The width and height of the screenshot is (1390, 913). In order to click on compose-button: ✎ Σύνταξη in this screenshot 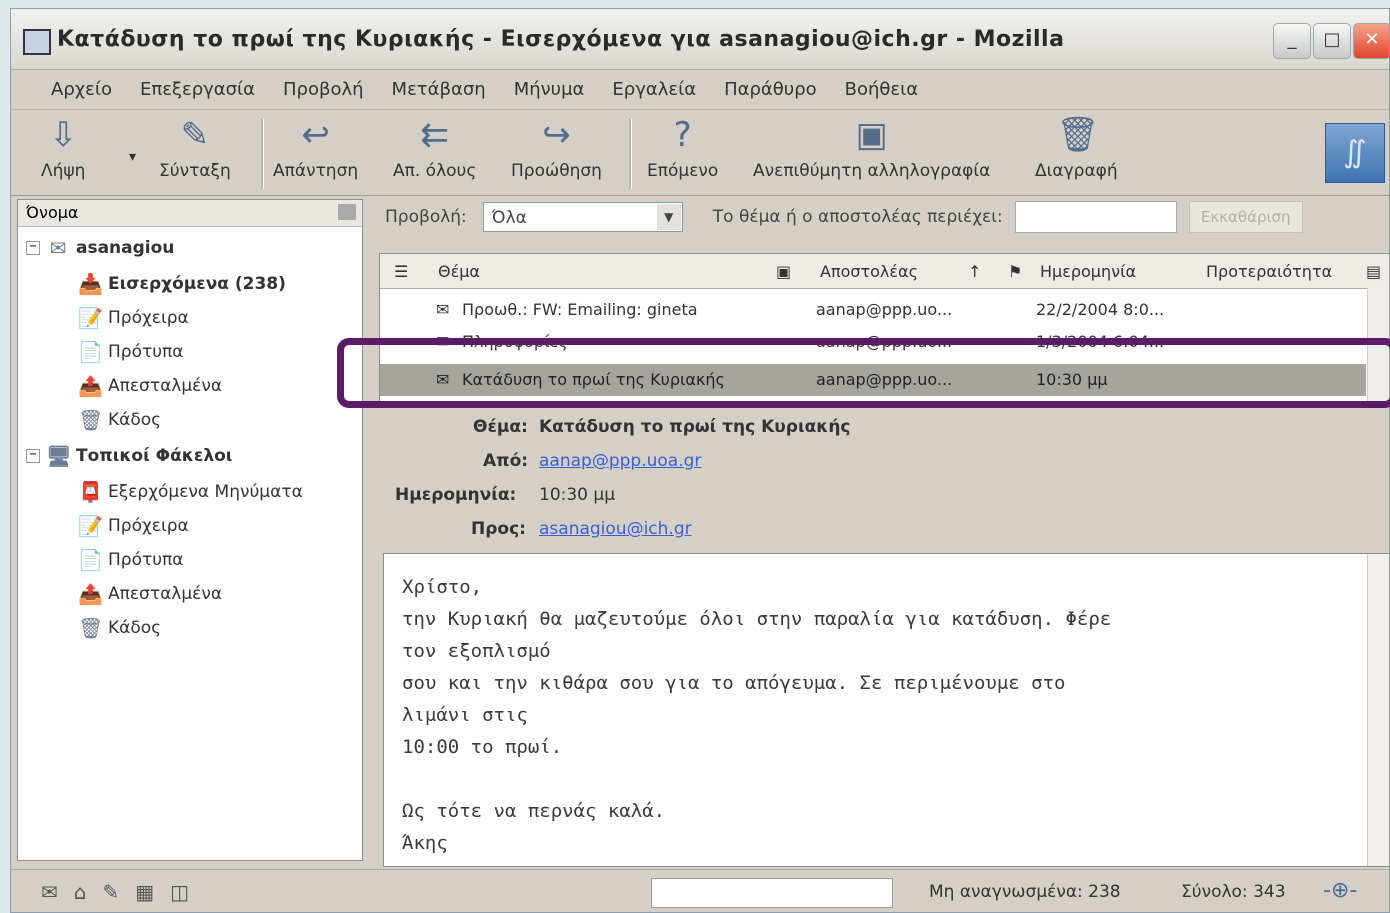, I will do `click(195, 148)`.